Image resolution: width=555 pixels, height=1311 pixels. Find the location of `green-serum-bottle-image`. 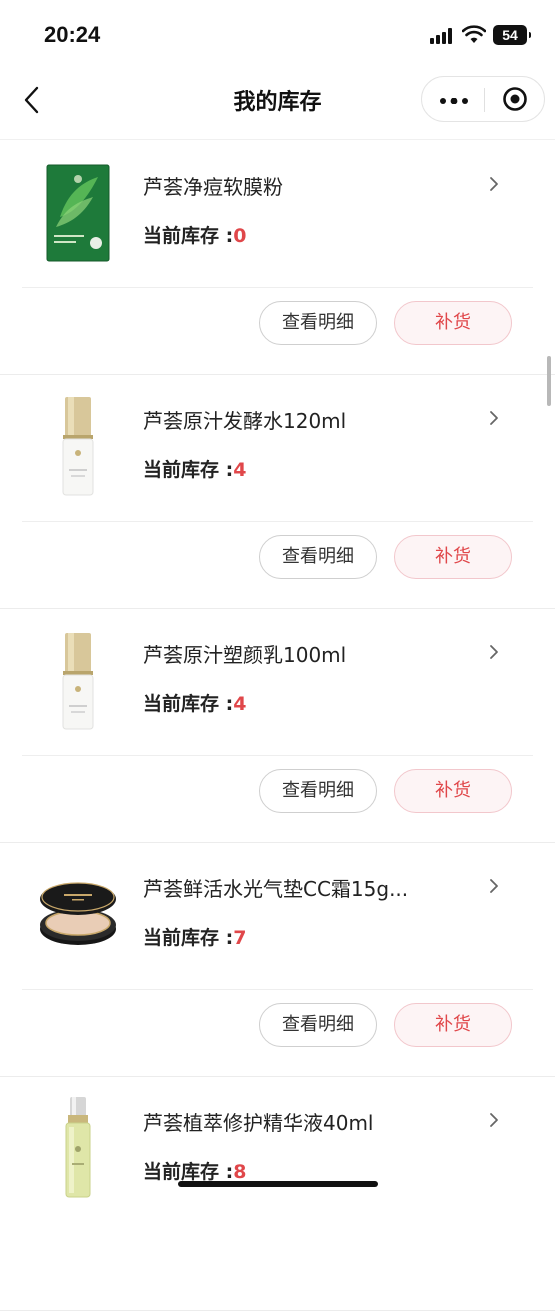

green-serum-bottle-image is located at coordinates (78, 1147).